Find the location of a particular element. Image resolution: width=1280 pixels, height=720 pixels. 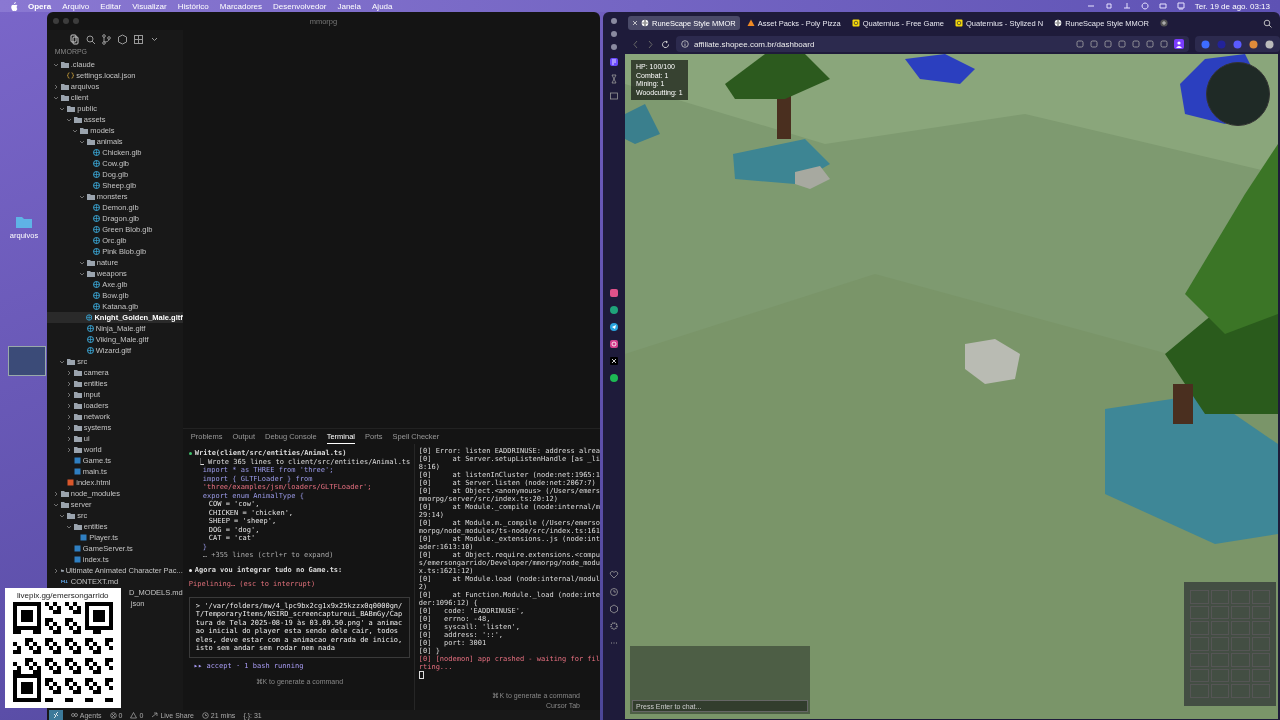

plus-icon is located at coordinates (1163, 23).